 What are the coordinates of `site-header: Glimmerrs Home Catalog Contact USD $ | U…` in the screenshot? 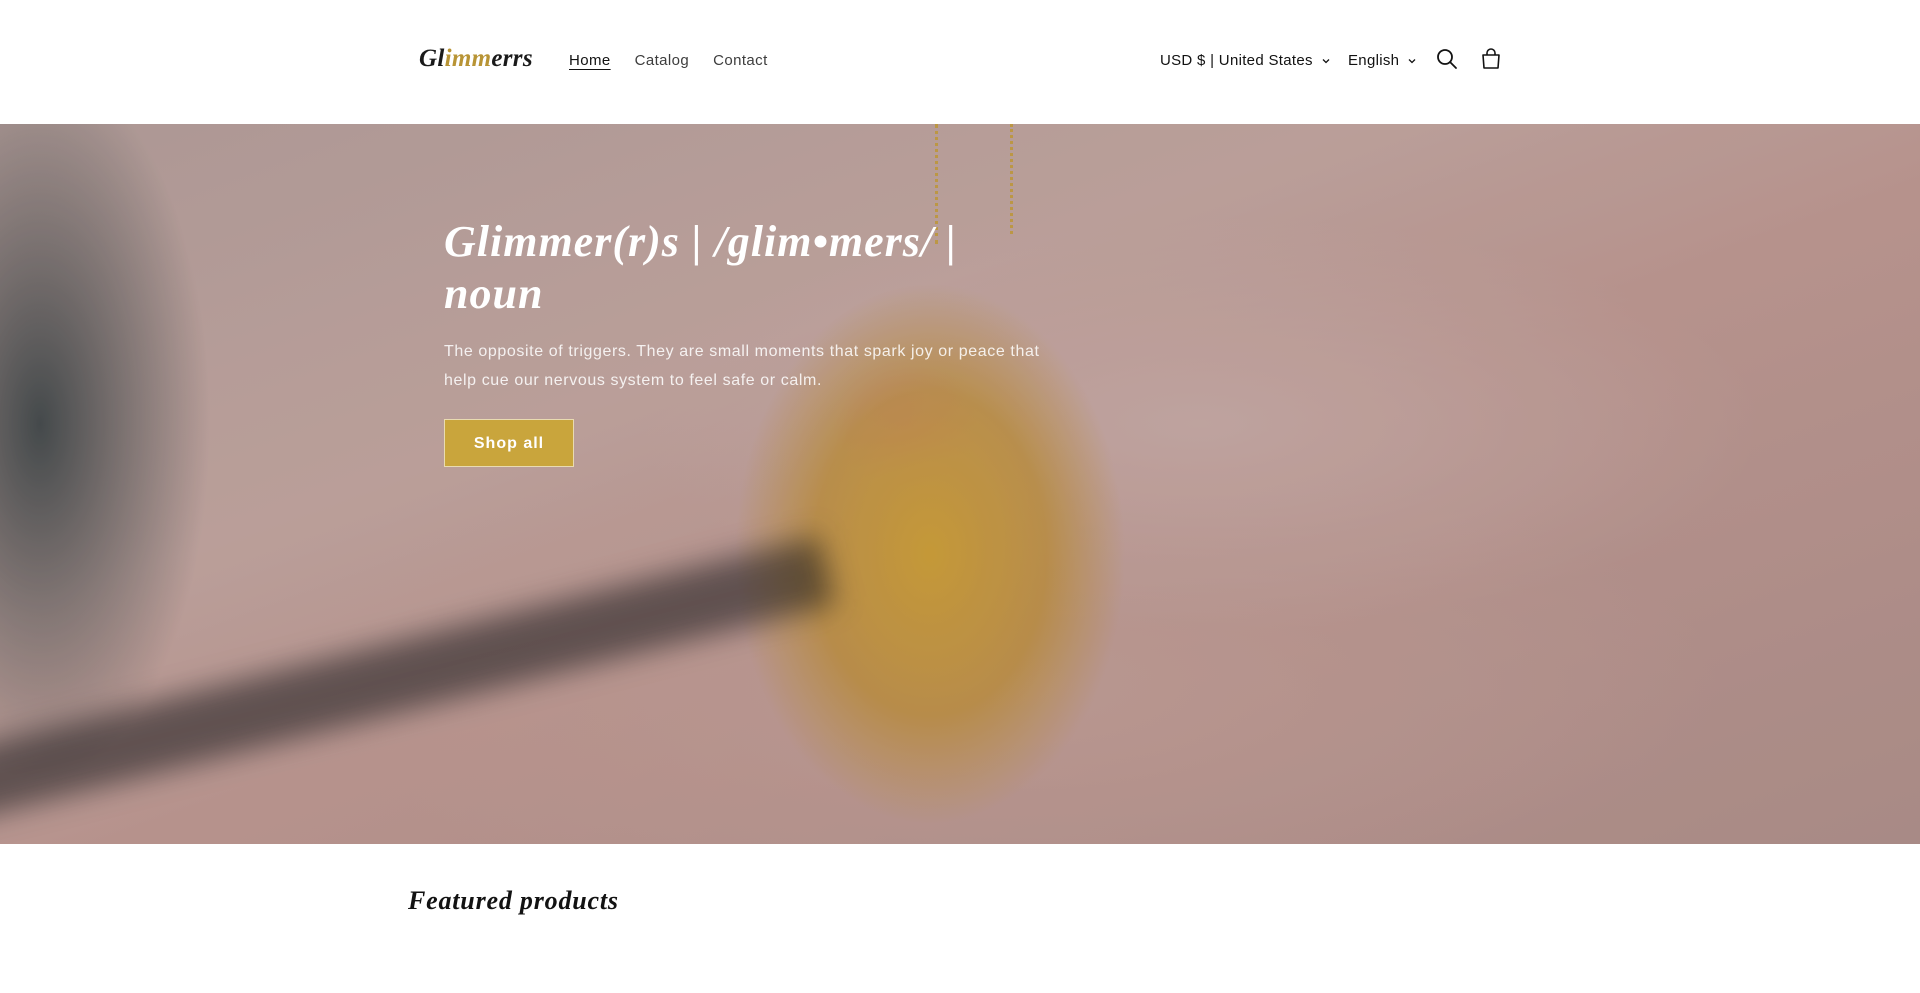 It's located at (960, 62).